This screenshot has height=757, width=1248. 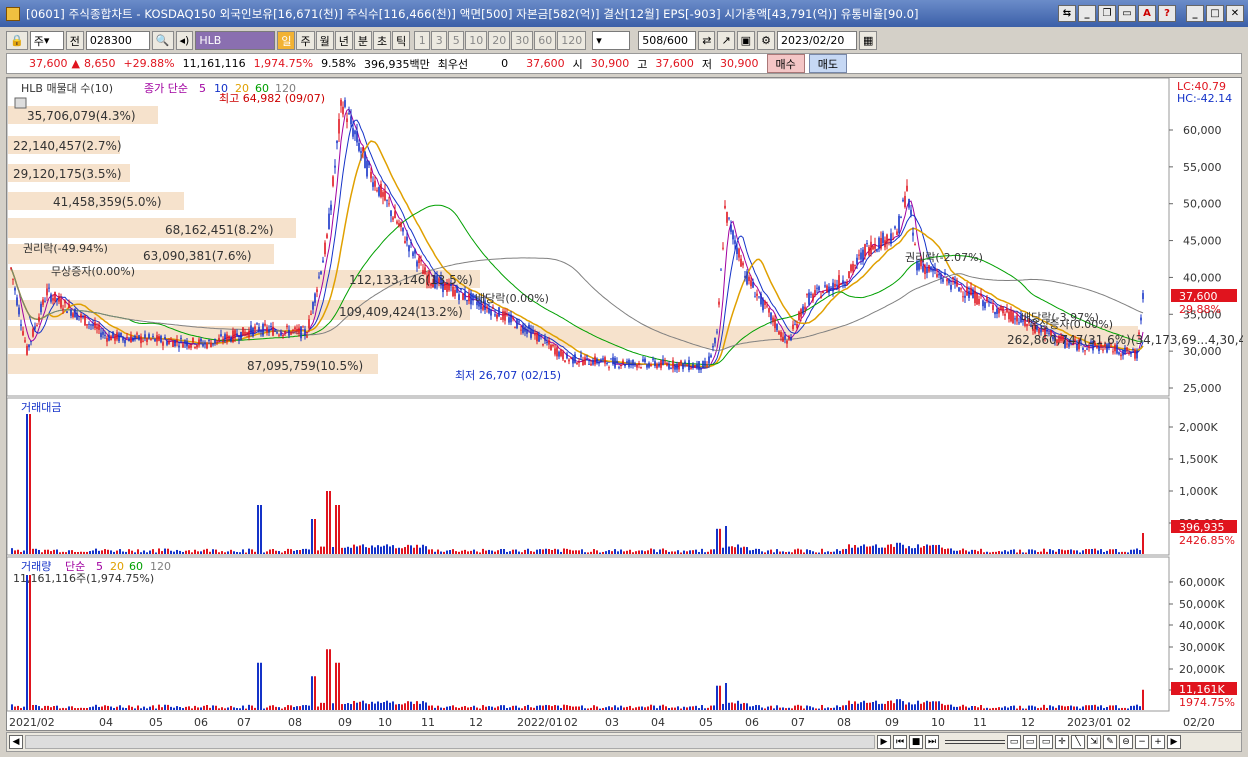 What do you see at coordinates (1107, 13) in the screenshot?
I see `restore-inner-icon: ❐` at bounding box center [1107, 13].